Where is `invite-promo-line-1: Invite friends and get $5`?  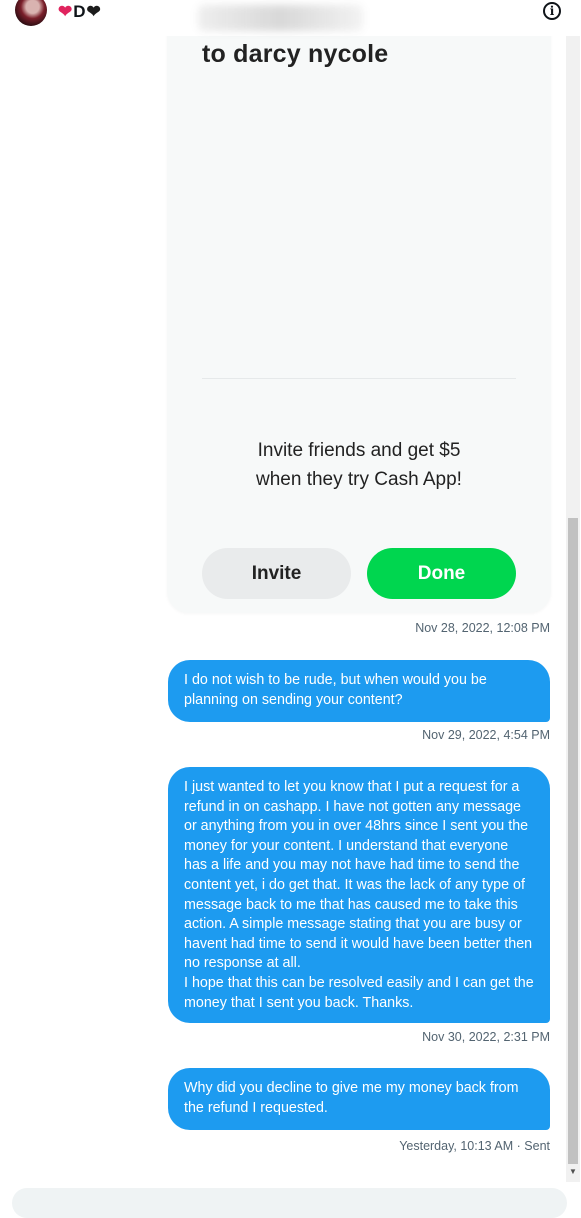
invite-promo-line-1: Invite friends and get $5 is located at coordinates (359, 450).